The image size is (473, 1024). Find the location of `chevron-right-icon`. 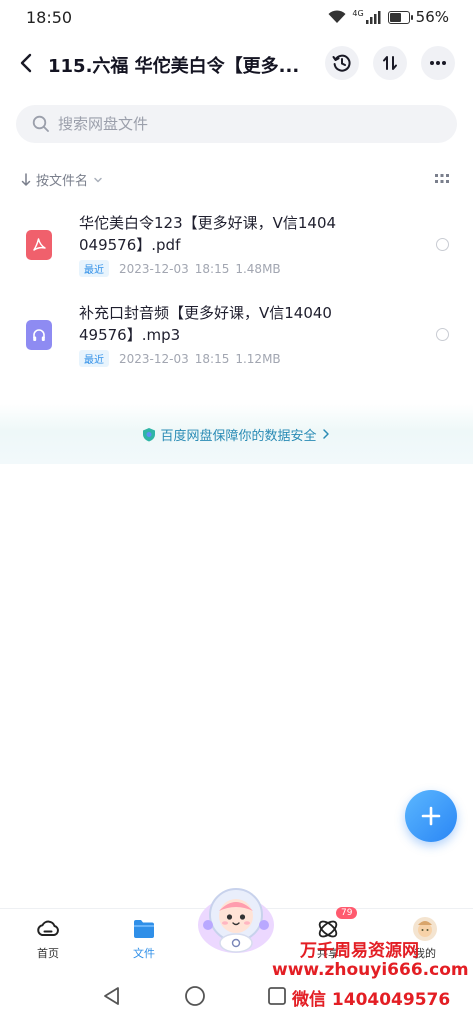

chevron-right-icon is located at coordinates (325, 434).